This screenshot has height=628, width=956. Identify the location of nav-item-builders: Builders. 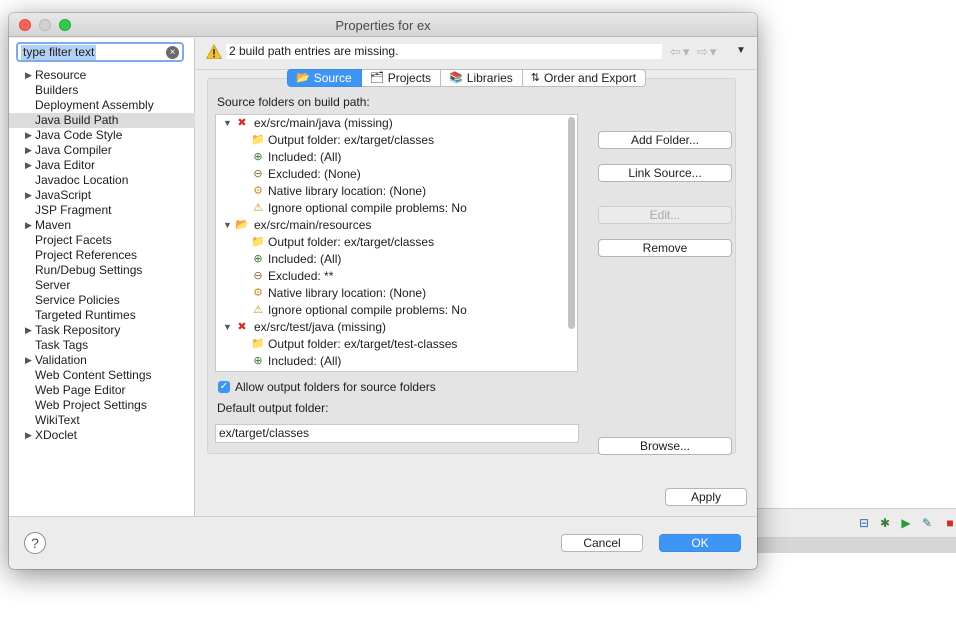
(102, 90).